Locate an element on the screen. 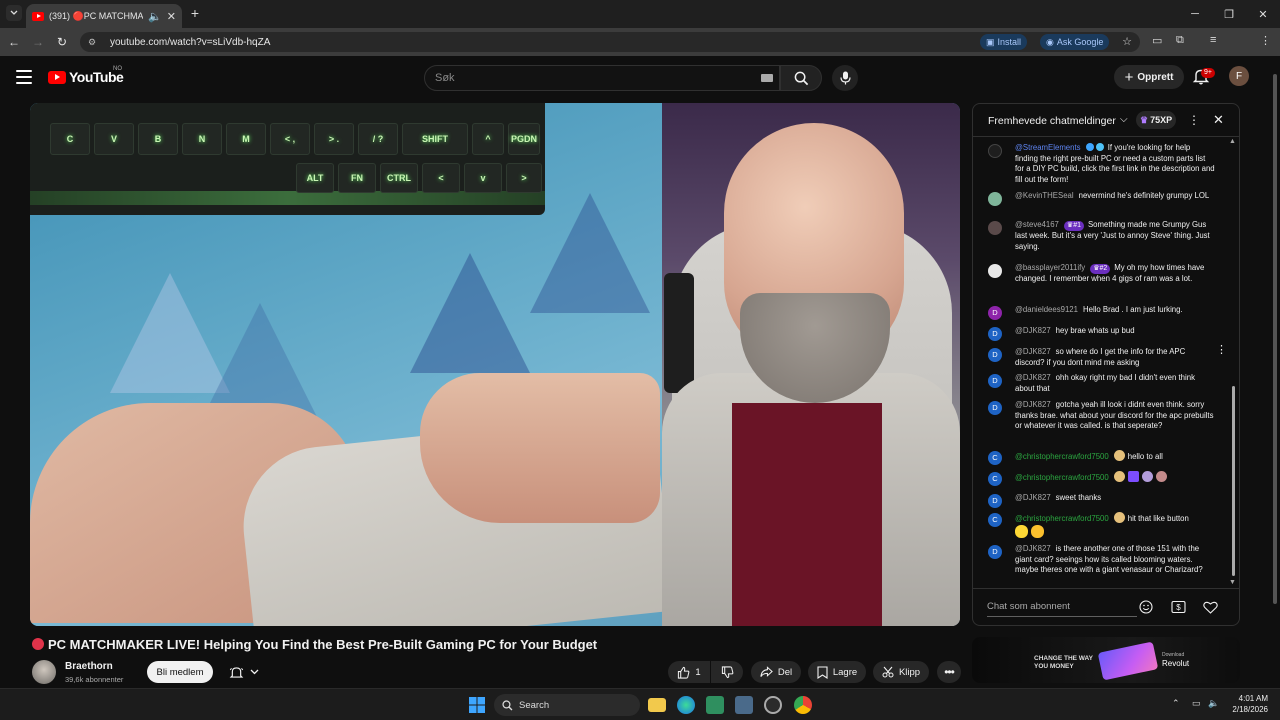 The image size is (1280, 720). hamburger-menu-icon is located at coordinates (24, 77).